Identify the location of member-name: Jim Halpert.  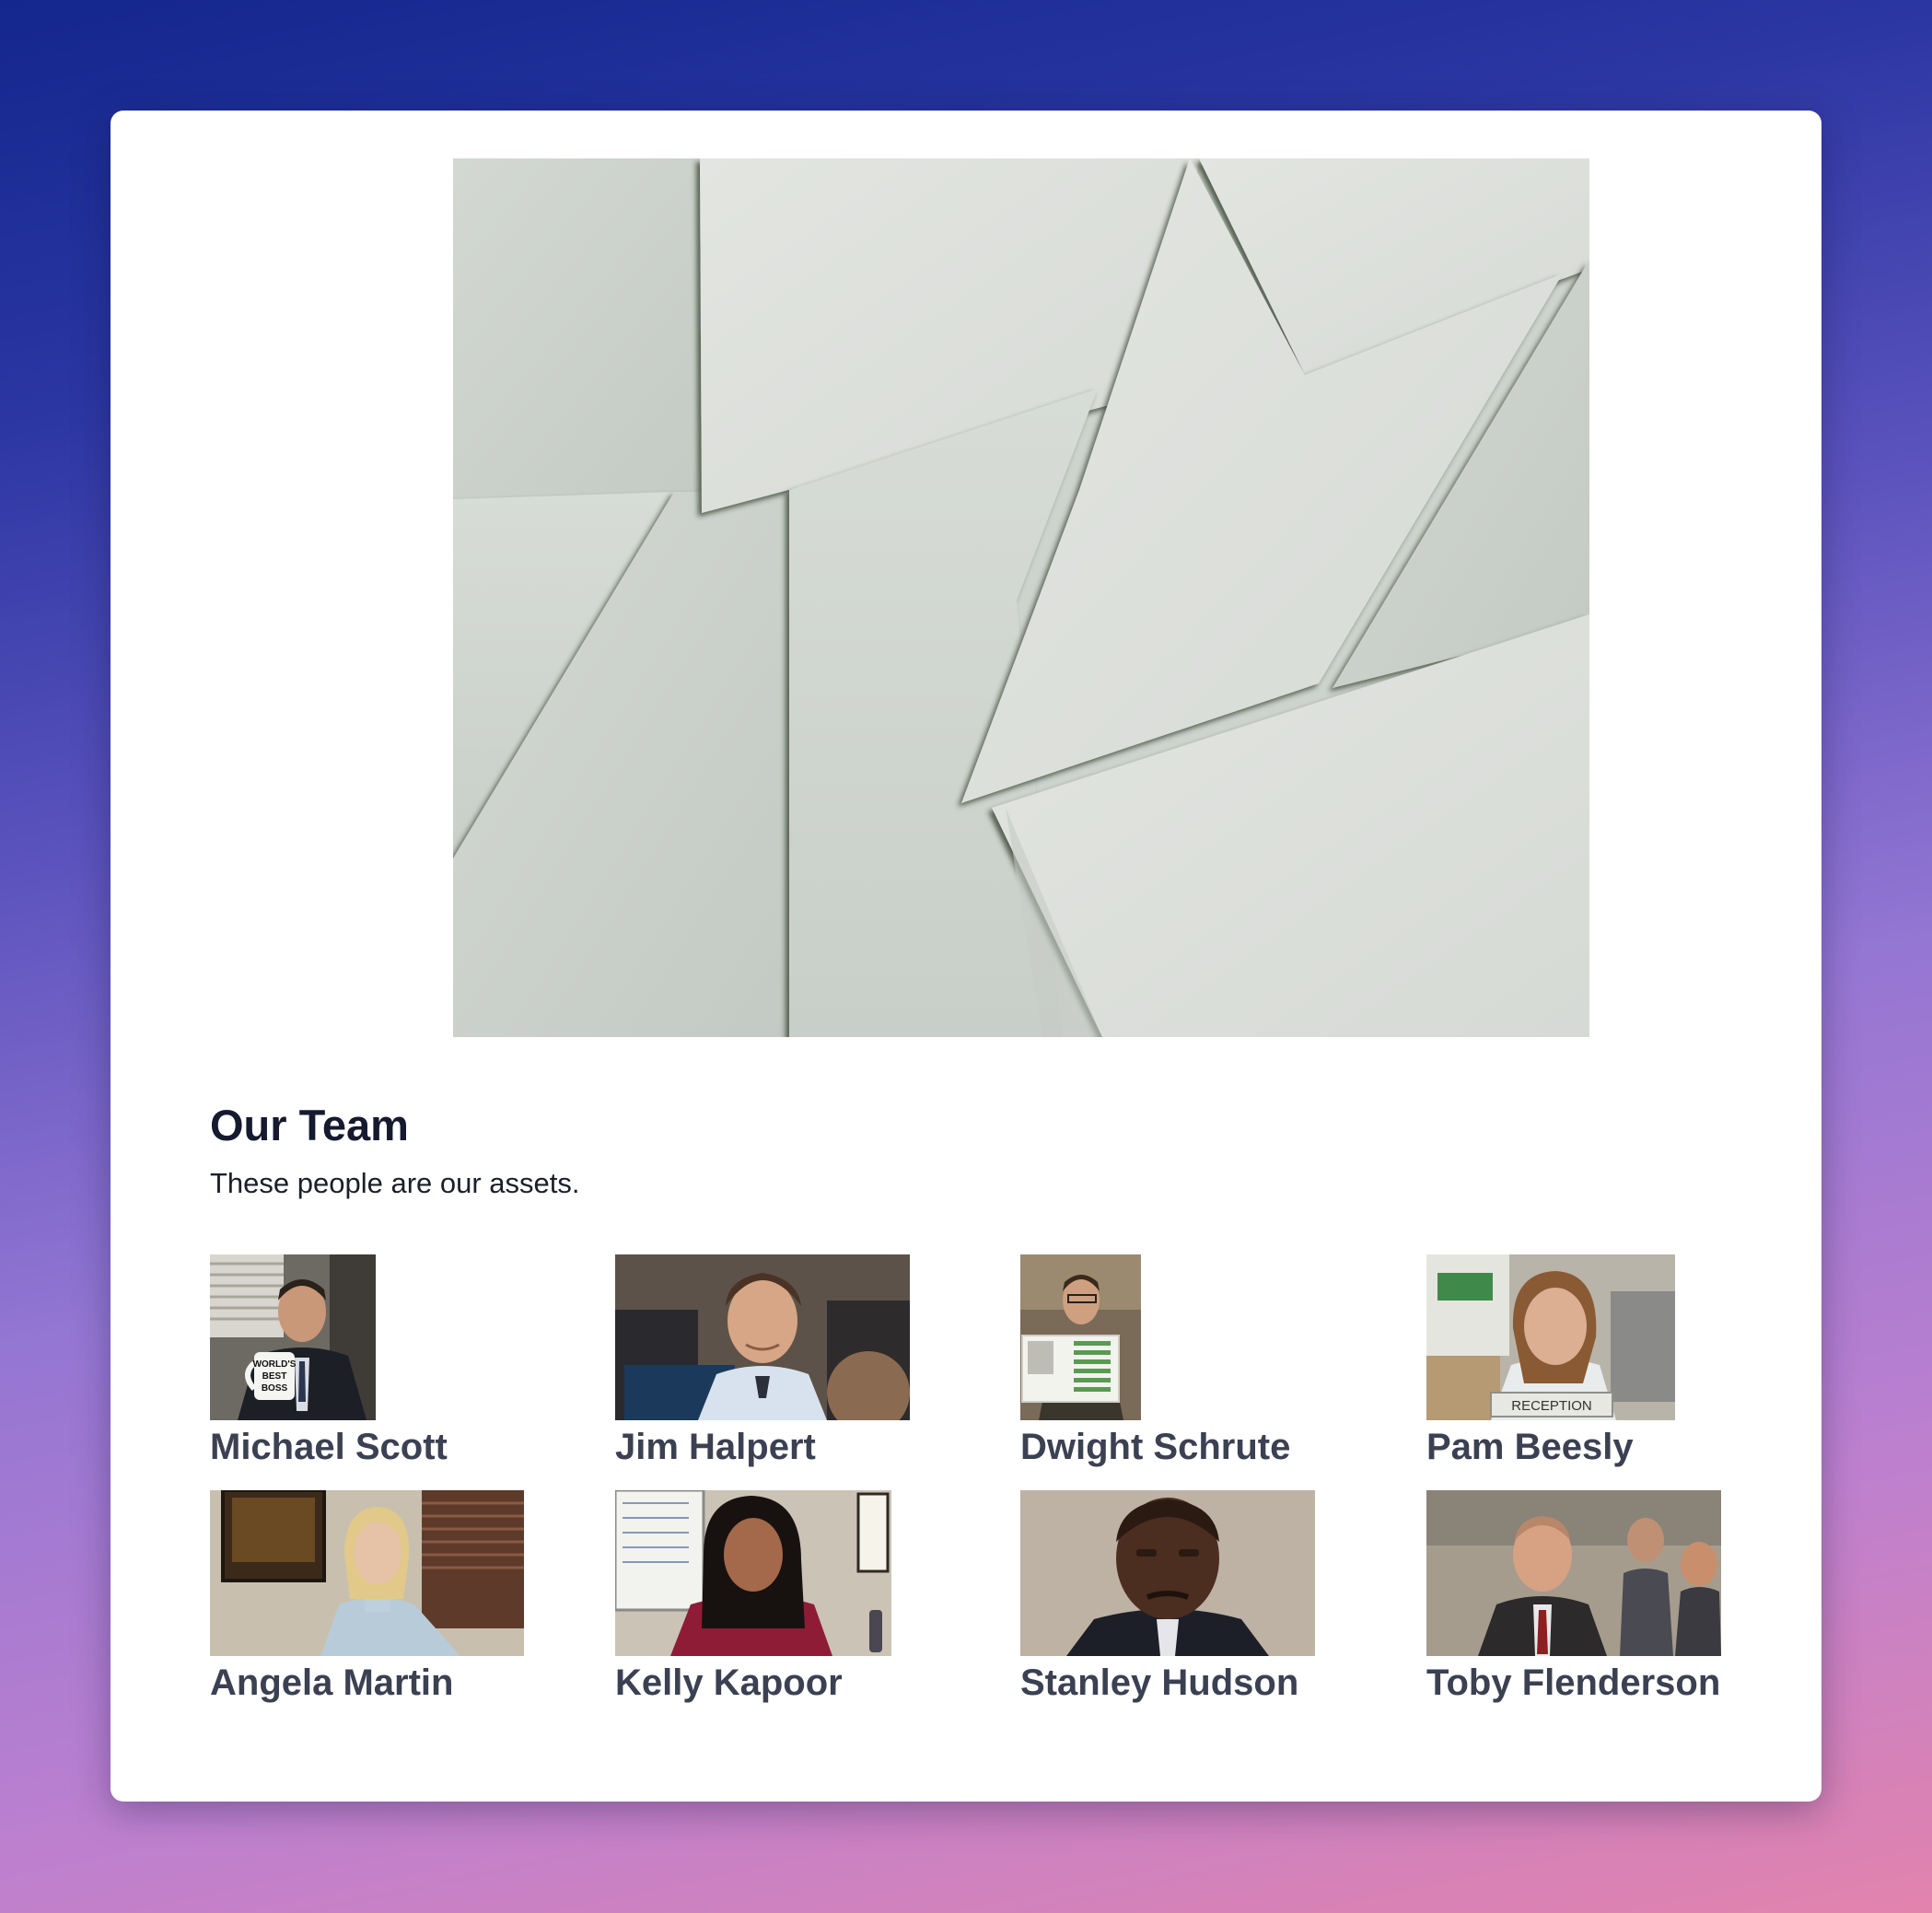
(715, 1447).